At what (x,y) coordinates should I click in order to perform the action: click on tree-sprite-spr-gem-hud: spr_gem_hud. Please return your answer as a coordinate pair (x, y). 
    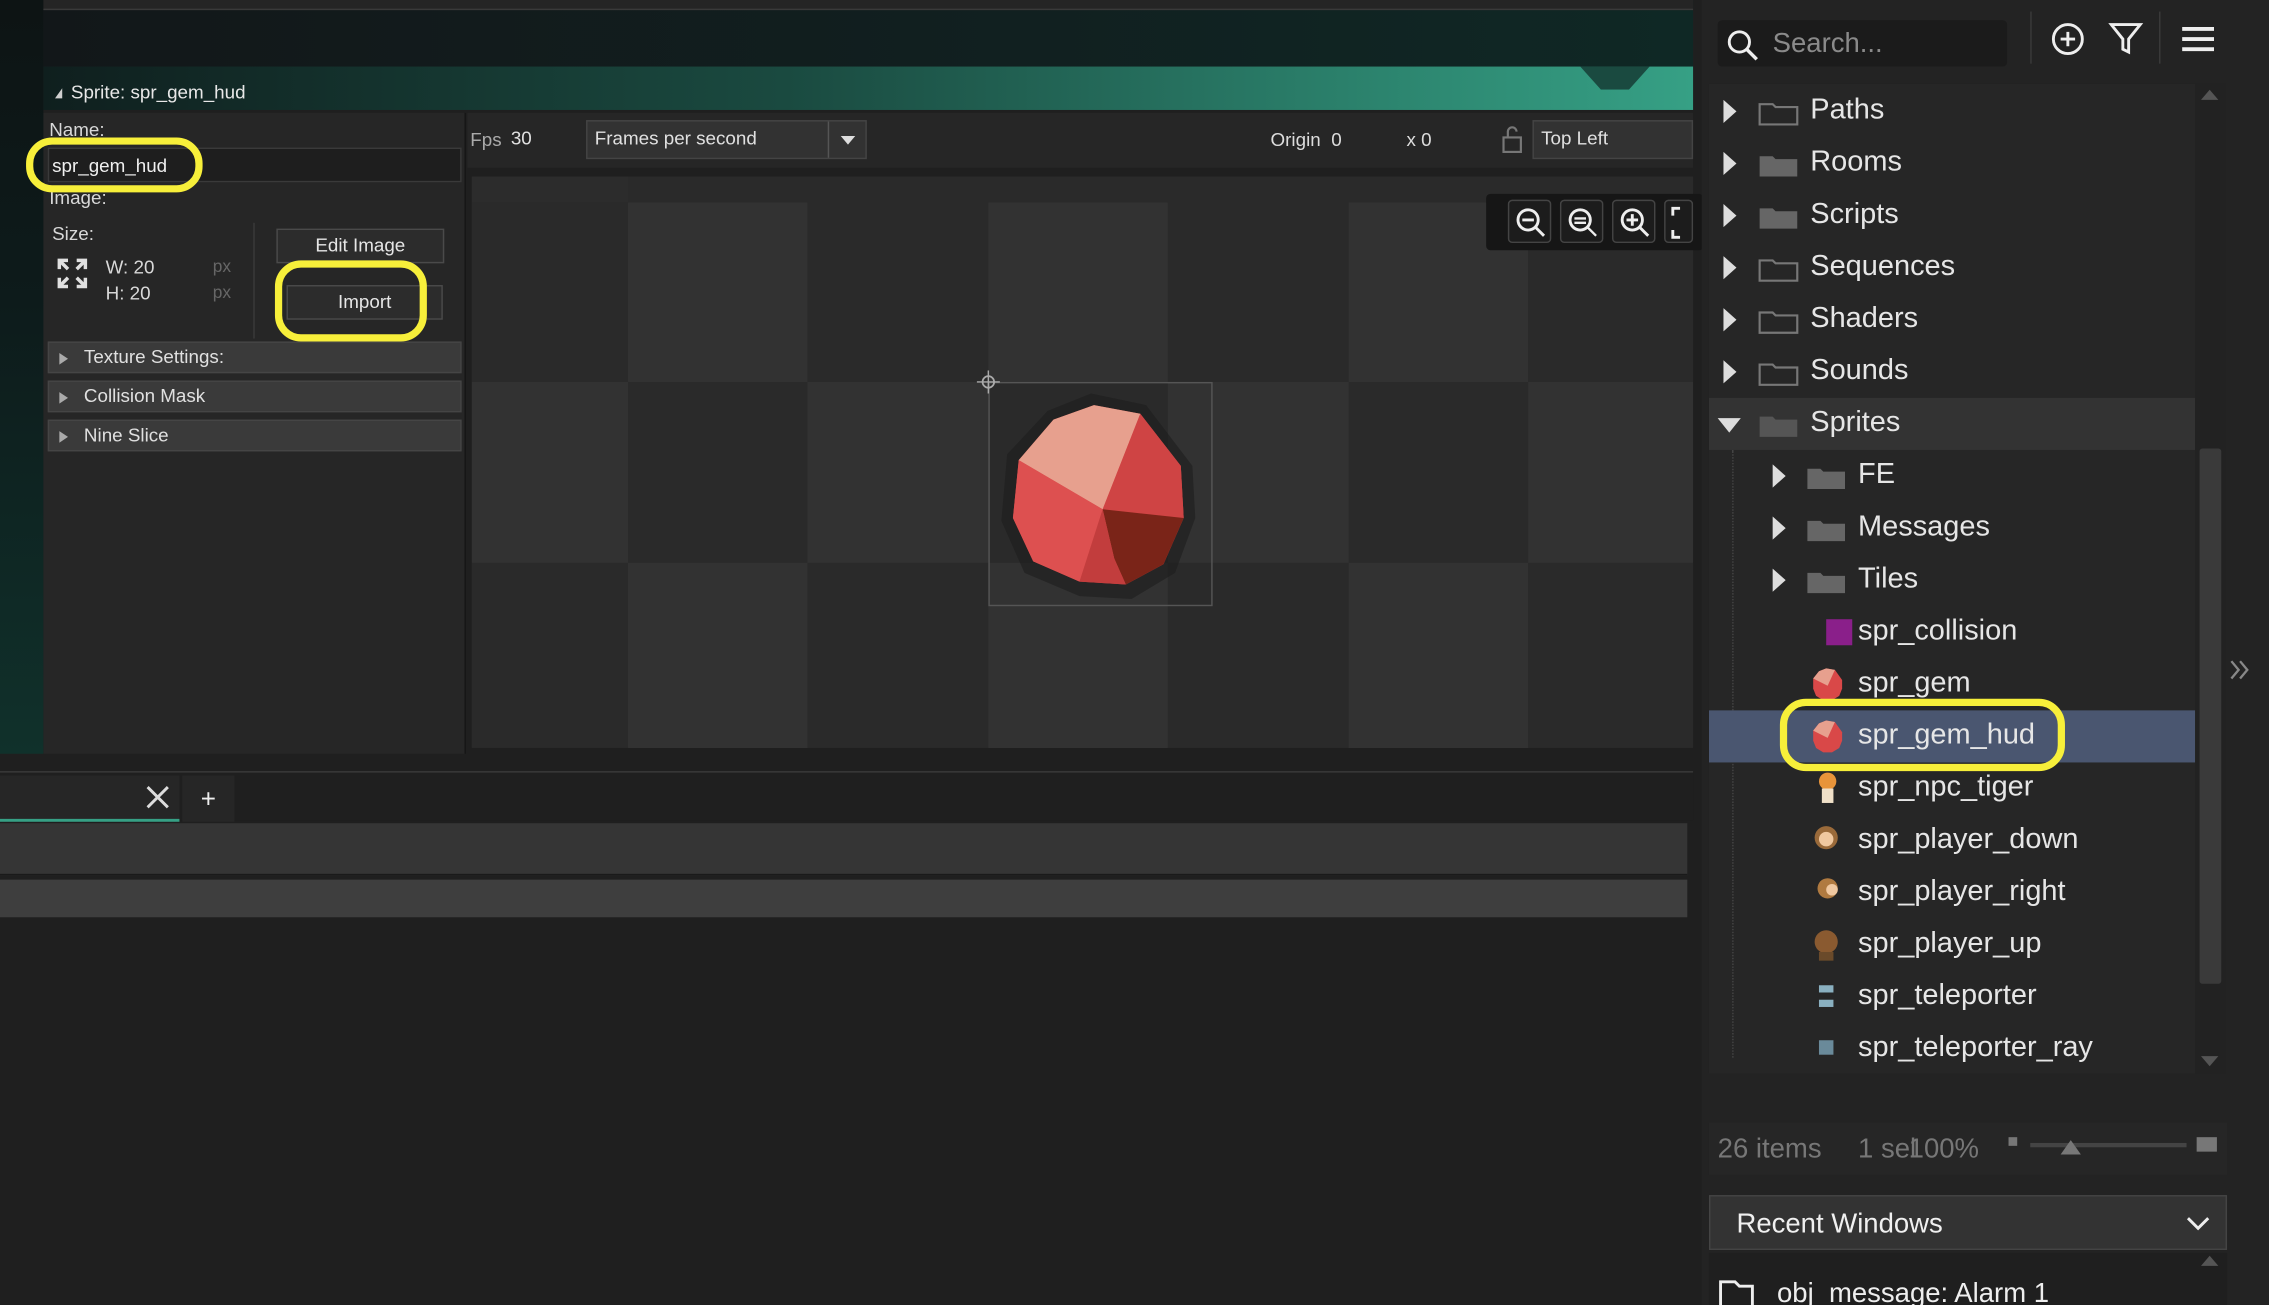
    Looking at the image, I should click on (1952, 736).